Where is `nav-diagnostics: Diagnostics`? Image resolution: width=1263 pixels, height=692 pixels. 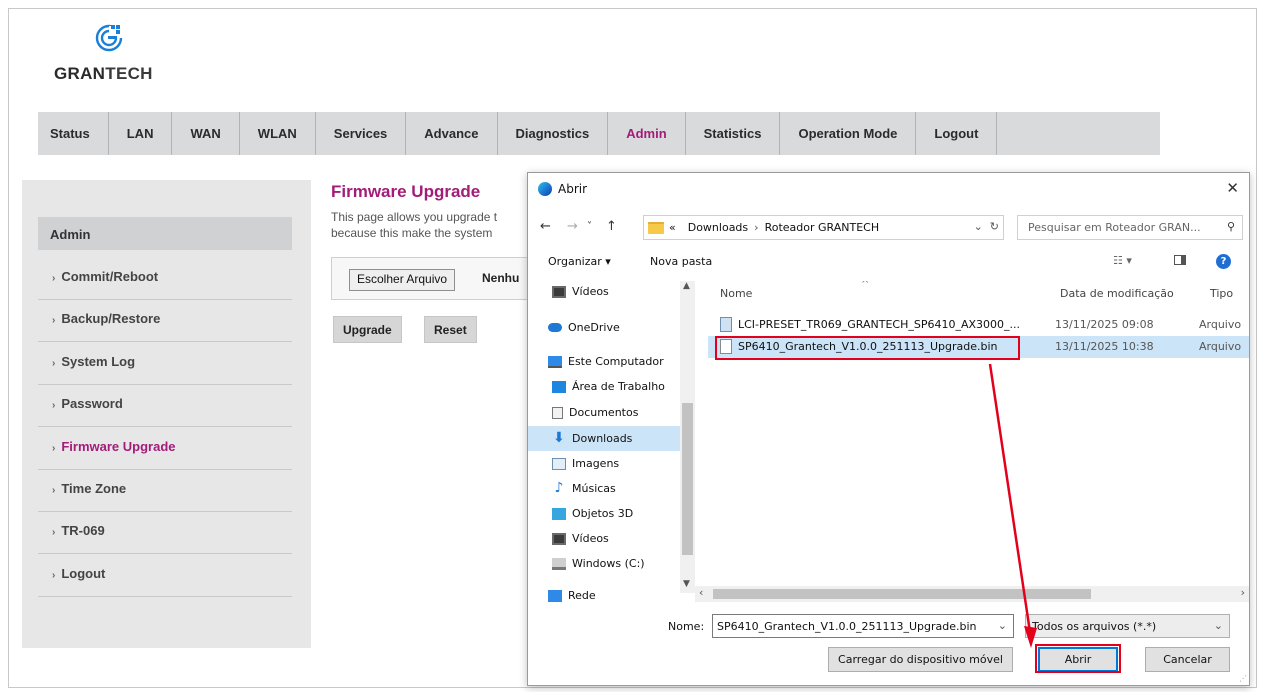
nav-diagnostics: Diagnostics is located at coordinates (553, 133).